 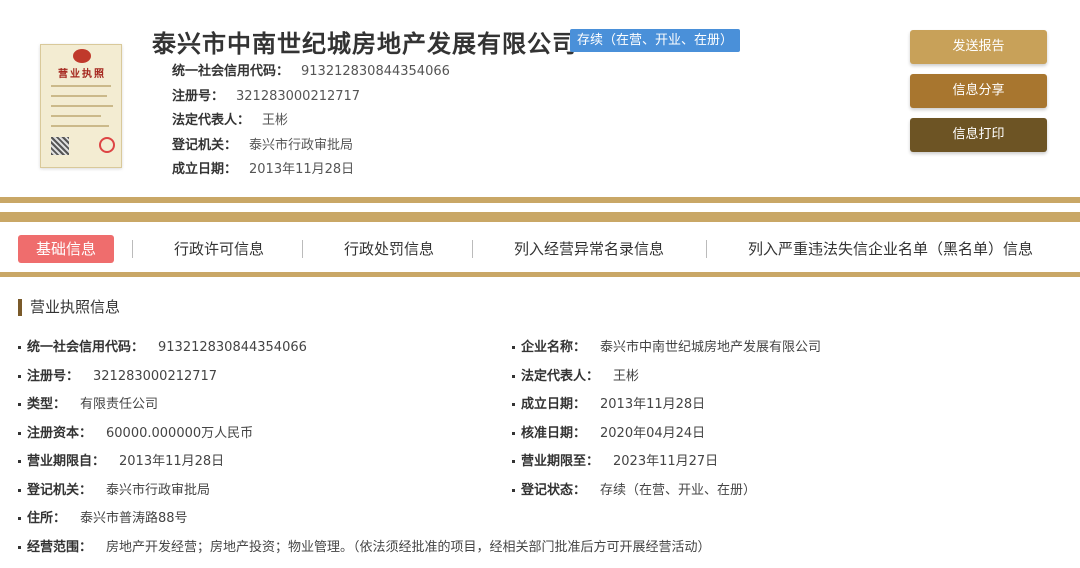 I want to click on tab-admin-license: 行政许可信息, so click(x=219, y=249).